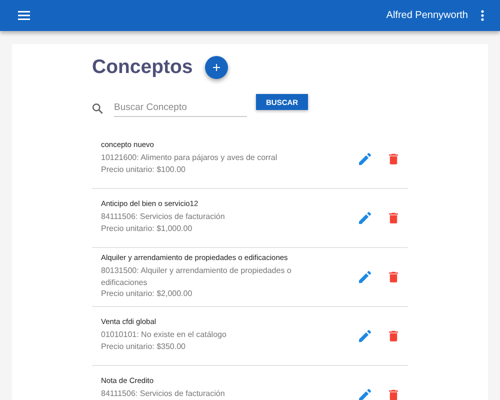  I want to click on unit-price: Precio unitario: $350.00, so click(143, 346).